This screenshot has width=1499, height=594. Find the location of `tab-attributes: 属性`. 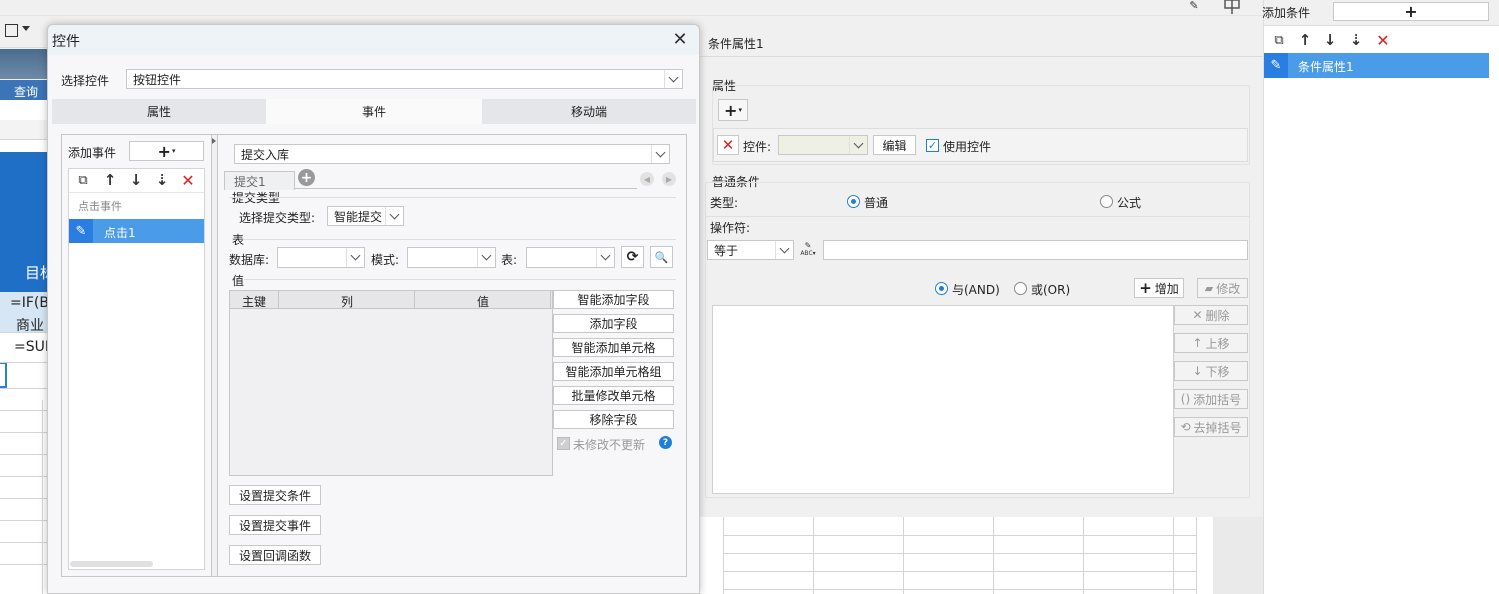

tab-attributes: 属性 is located at coordinates (159, 111).